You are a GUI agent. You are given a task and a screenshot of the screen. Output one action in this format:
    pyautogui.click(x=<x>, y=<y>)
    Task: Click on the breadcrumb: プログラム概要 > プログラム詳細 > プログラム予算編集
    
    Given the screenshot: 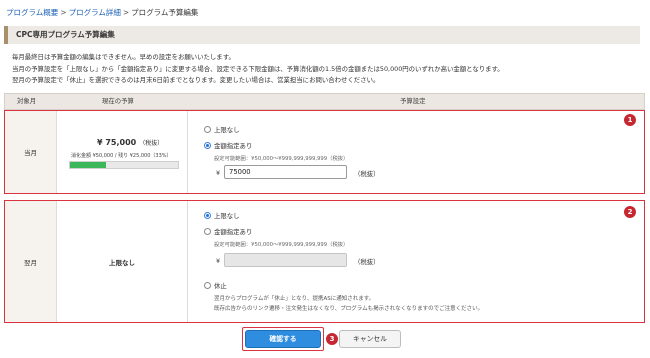 What is the action you would take?
    pyautogui.click(x=102, y=12)
    